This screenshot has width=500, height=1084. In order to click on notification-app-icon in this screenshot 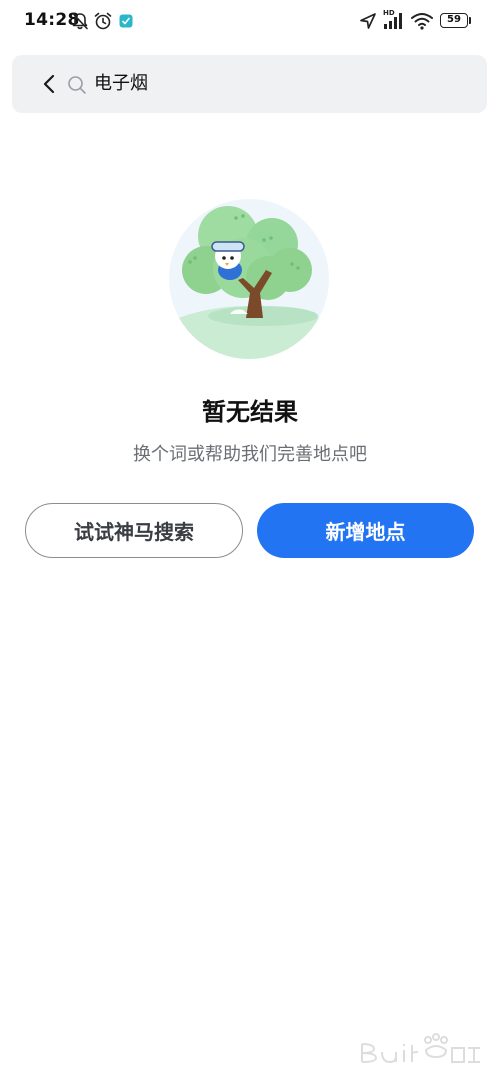, I will do `click(126, 21)`.